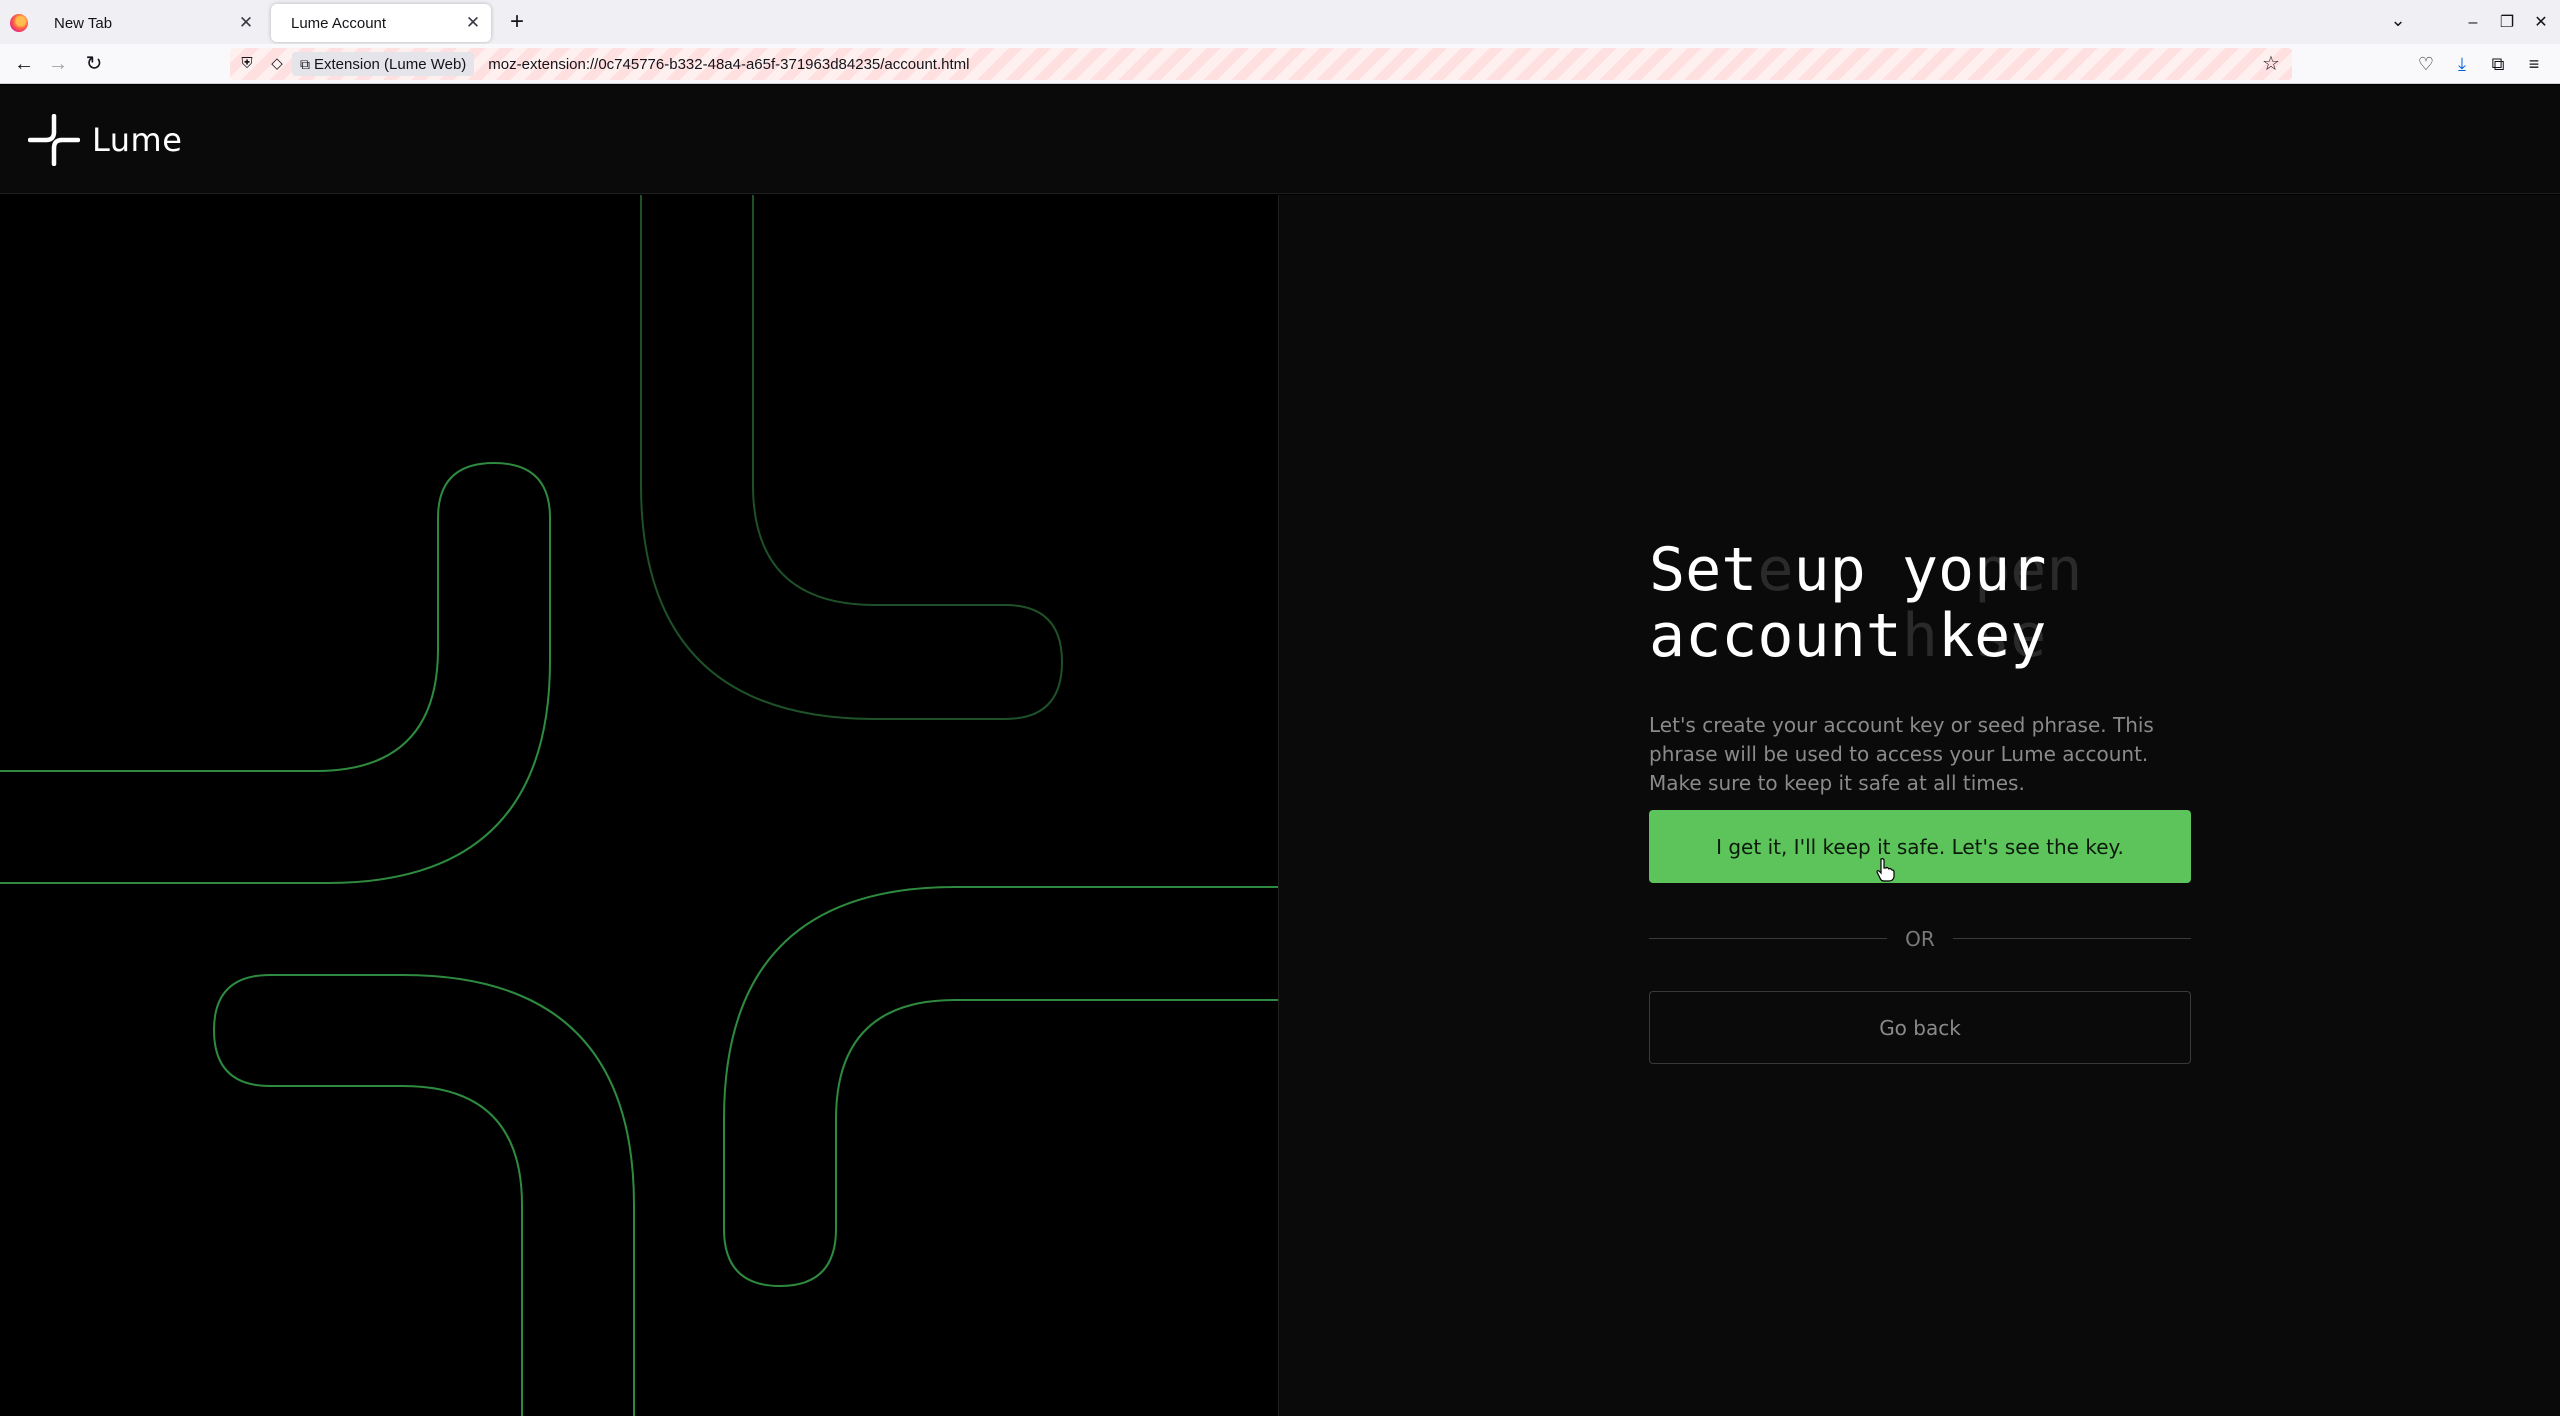 This screenshot has height=1416, width=2560. Describe the element at coordinates (2271, 64) in the screenshot. I see `star-icon: ☆` at that location.